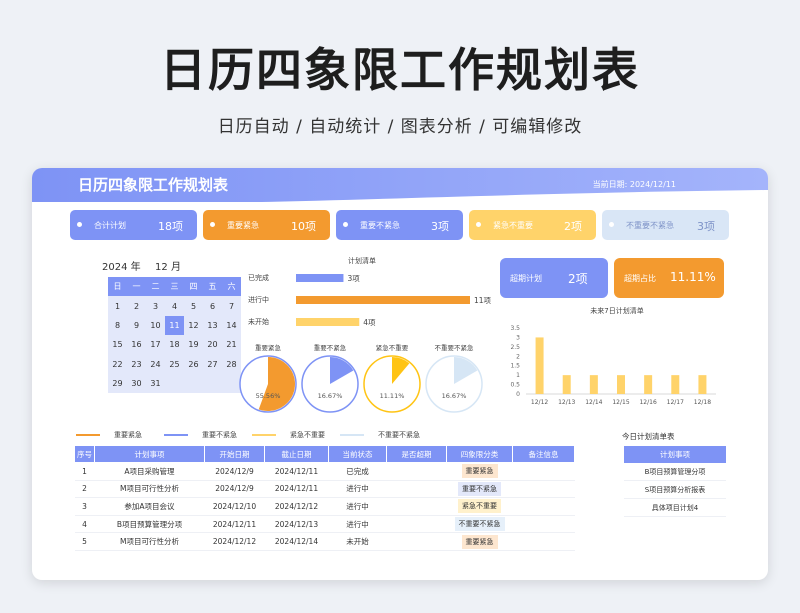  What do you see at coordinates (155, 325) in the screenshot?
I see `calendar-day: 10` at bounding box center [155, 325].